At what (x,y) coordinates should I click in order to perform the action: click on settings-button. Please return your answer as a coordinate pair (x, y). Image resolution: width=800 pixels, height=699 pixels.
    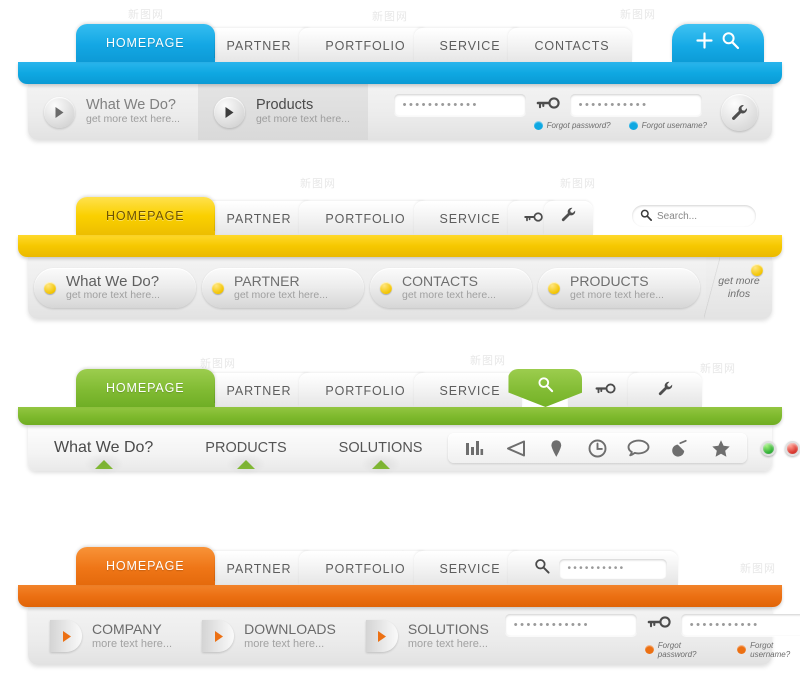
    Looking at the image, I should click on (739, 112).